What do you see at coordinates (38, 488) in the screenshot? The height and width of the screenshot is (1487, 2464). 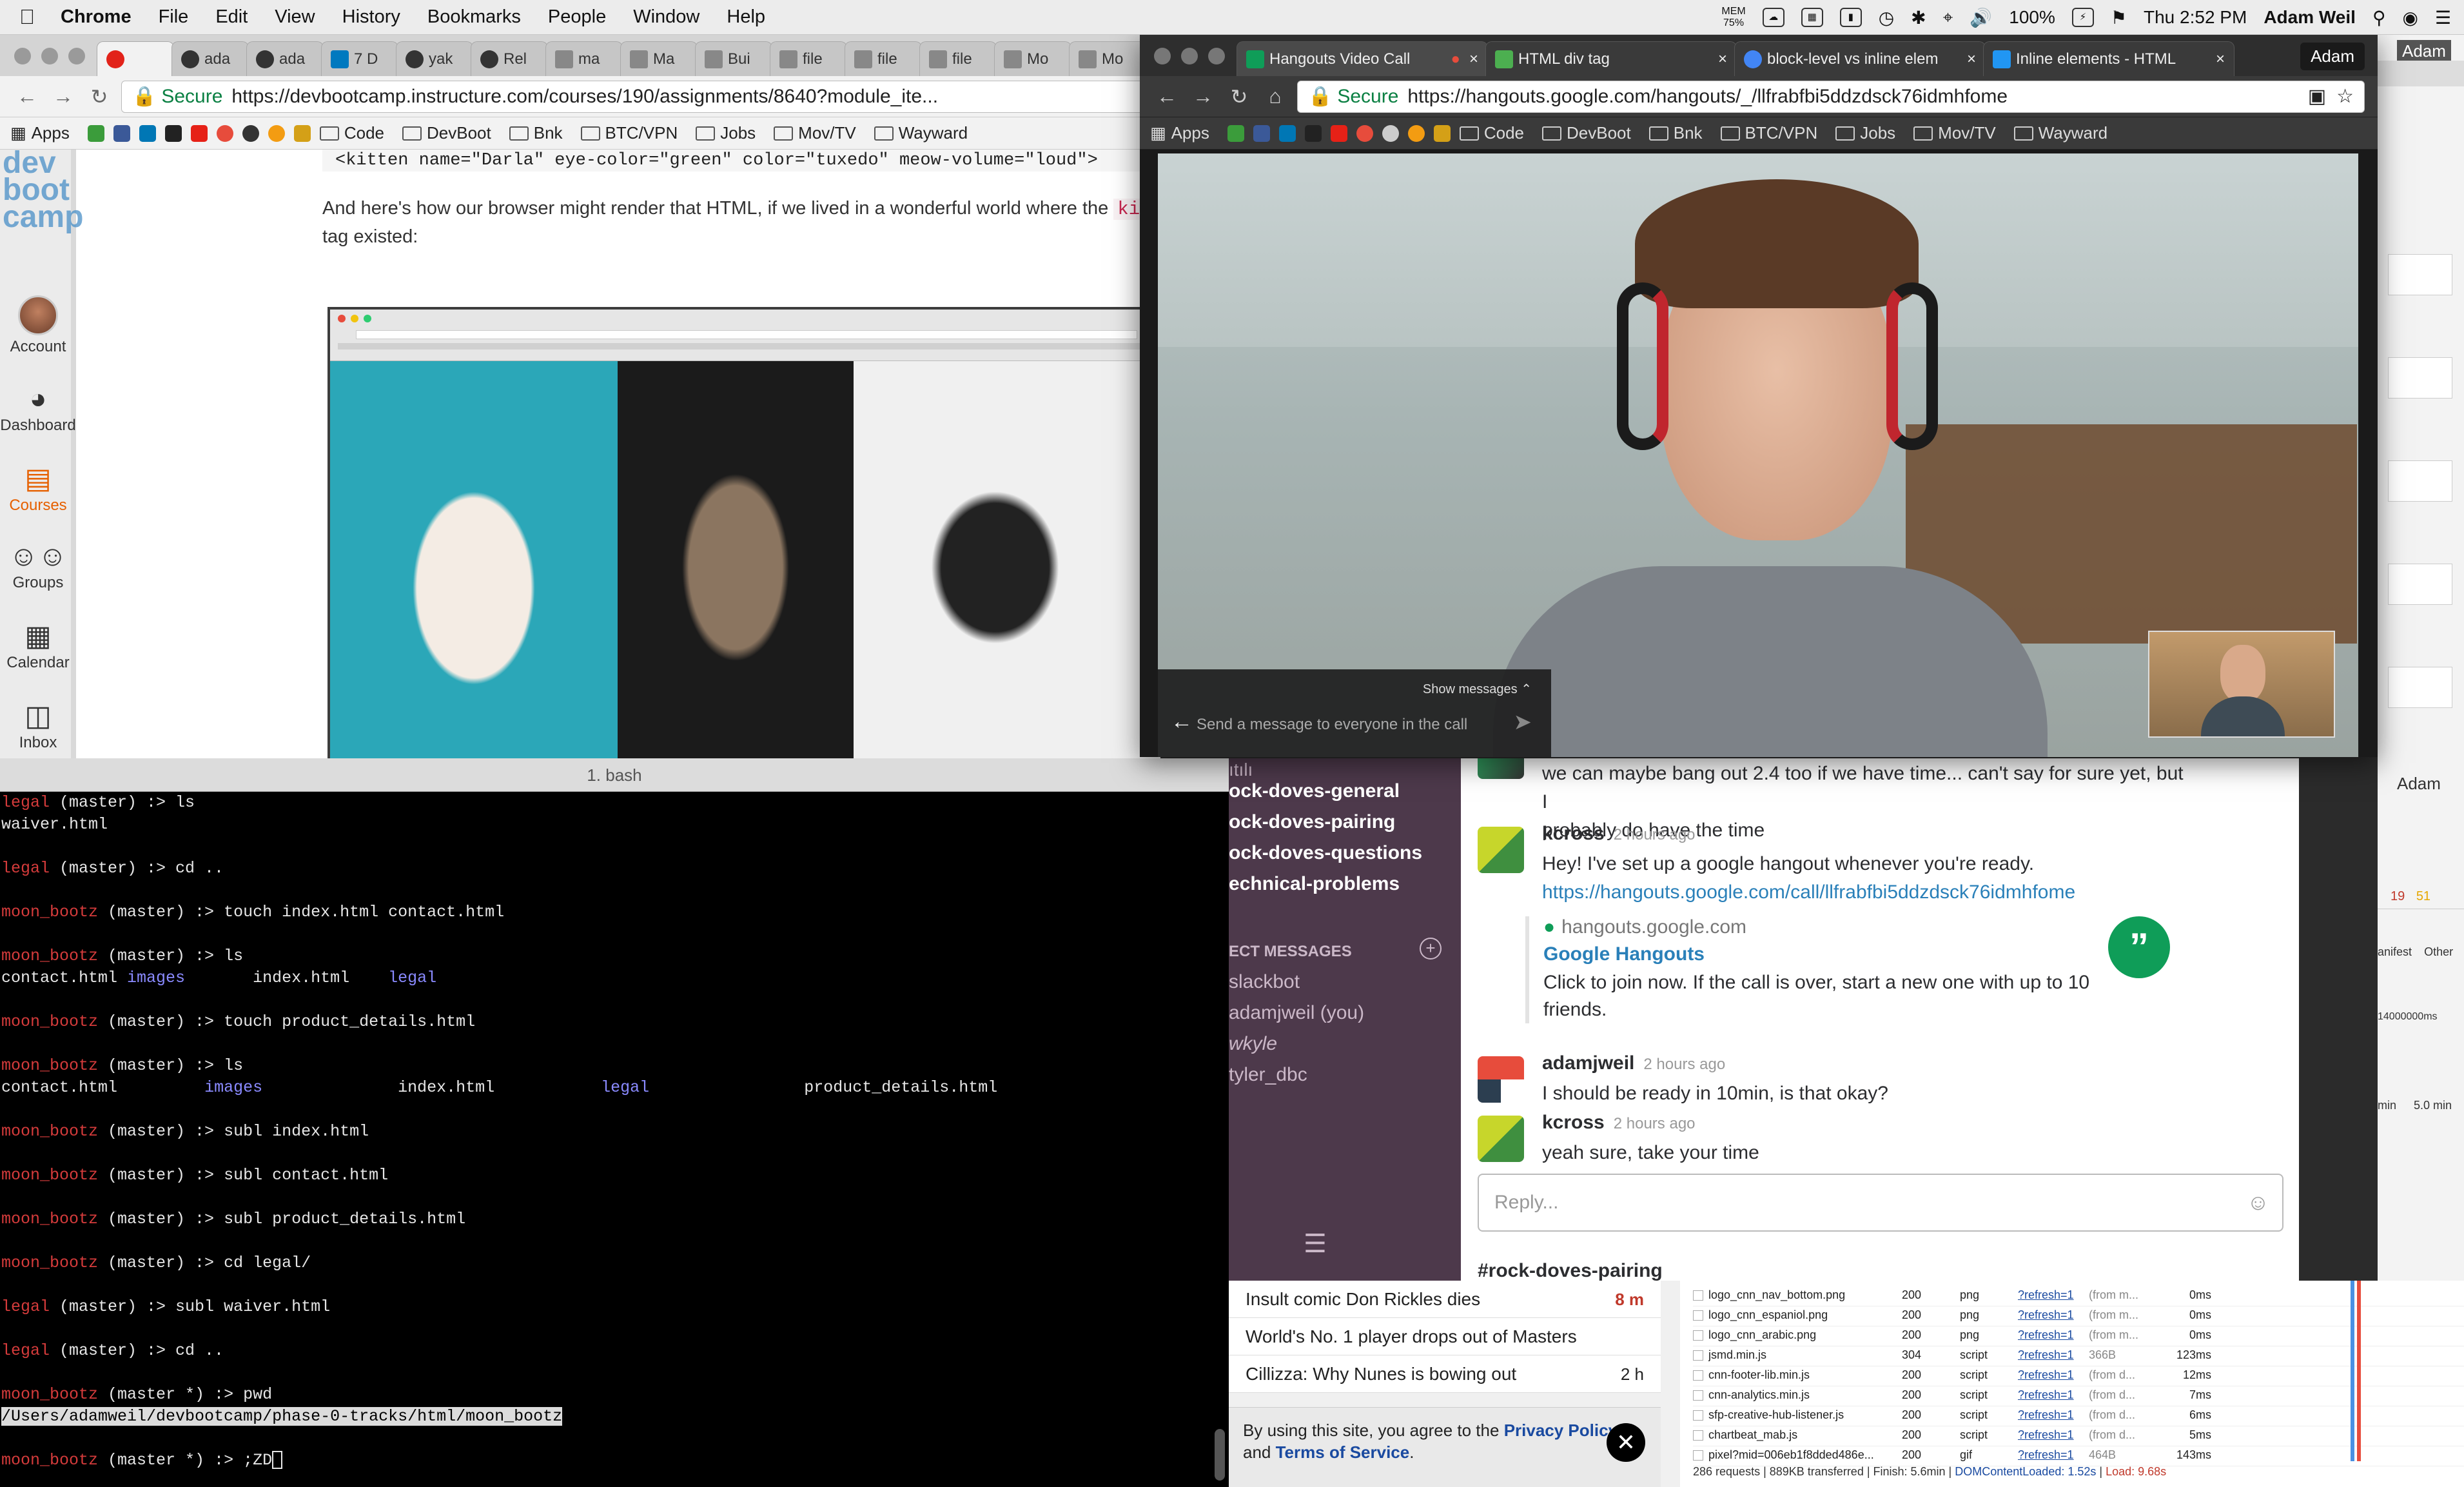 I see `nav-courses: ▤ Courses` at bounding box center [38, 488].